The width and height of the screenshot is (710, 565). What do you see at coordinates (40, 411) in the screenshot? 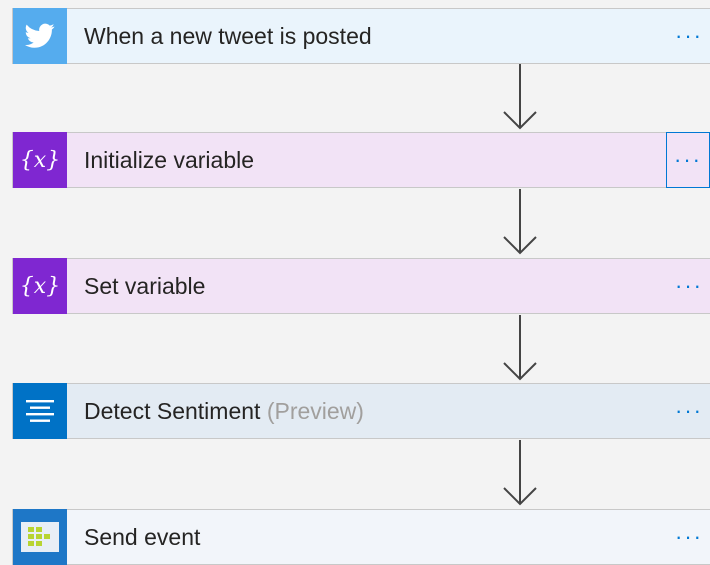
I see `text-analytics-icon` at bounding box center [40, 411].